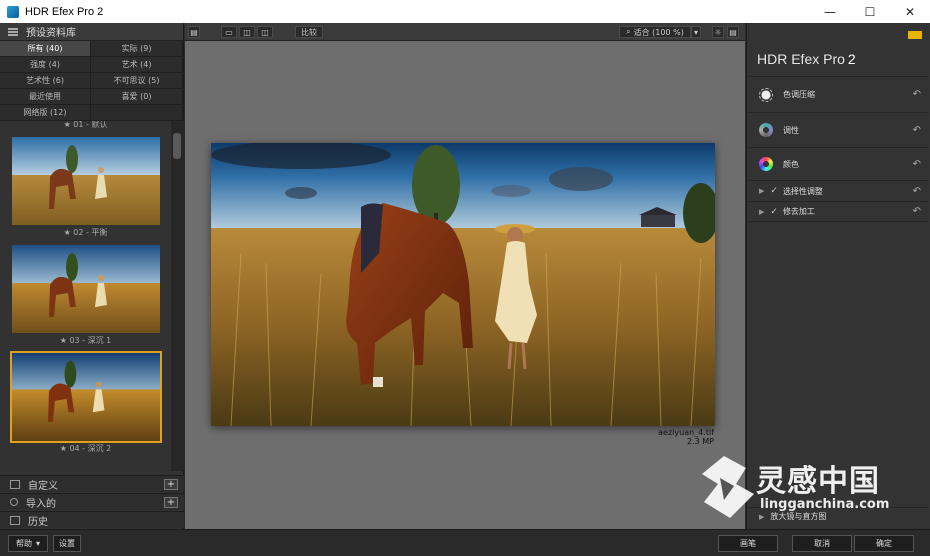 The height and width of the screenshot is (556, 930). I want to click on single-view-icon: ▭, so click(229, 32).